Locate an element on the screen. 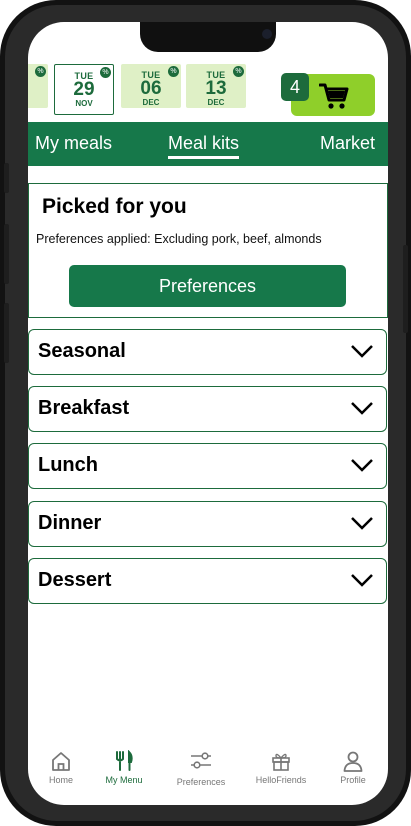 The width and height of the screenshot is (411, 826). category-label: Breakfast is located at coordinates (84, 408).